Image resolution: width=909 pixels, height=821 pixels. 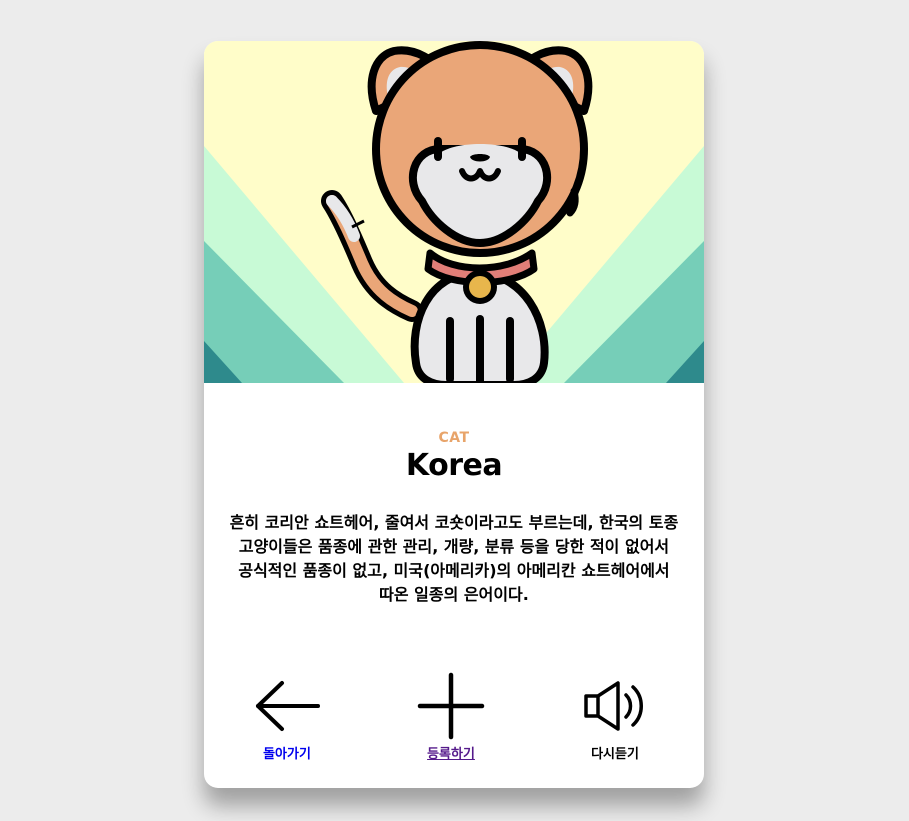 I want to click on back-label: 돌아가기, so click(x=287, y=752).